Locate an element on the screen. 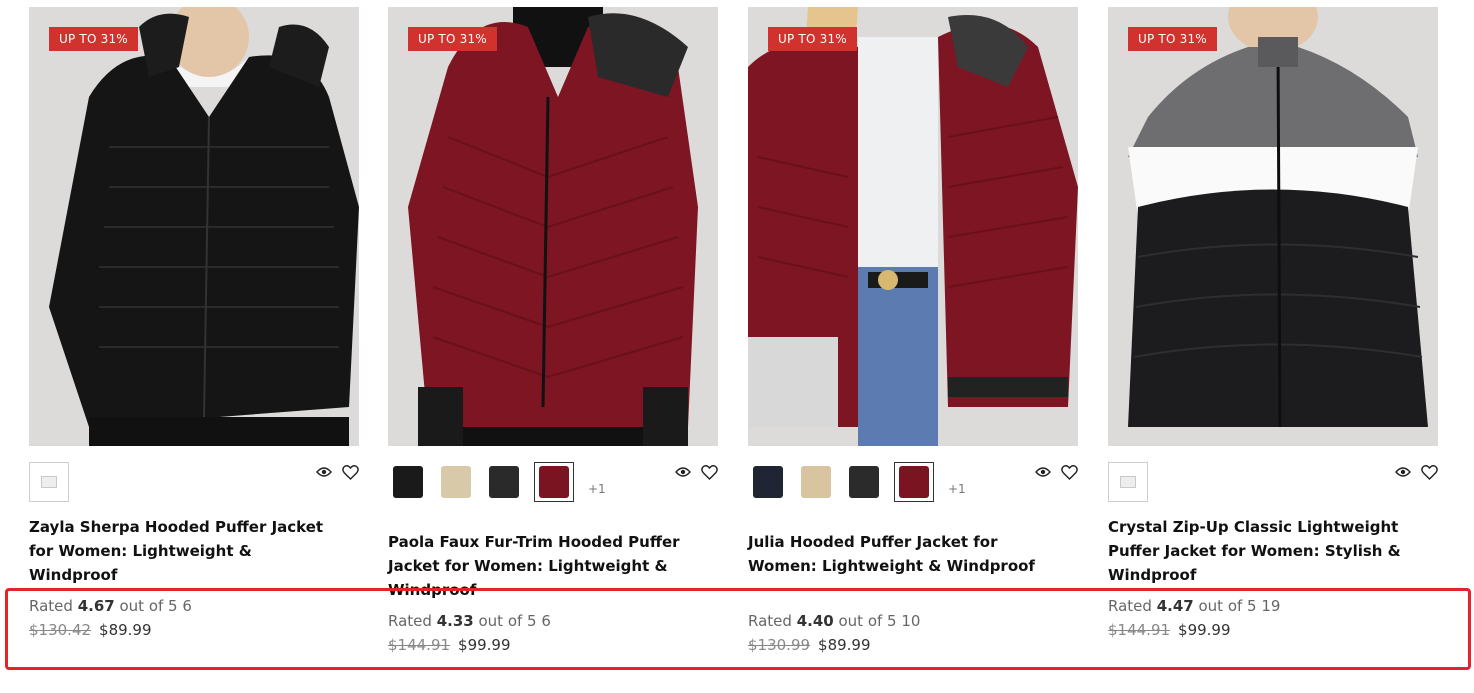 Image resolution: width=1474 pixels, height=693 pixels. swatch-black is located at coordinates (408, 482).